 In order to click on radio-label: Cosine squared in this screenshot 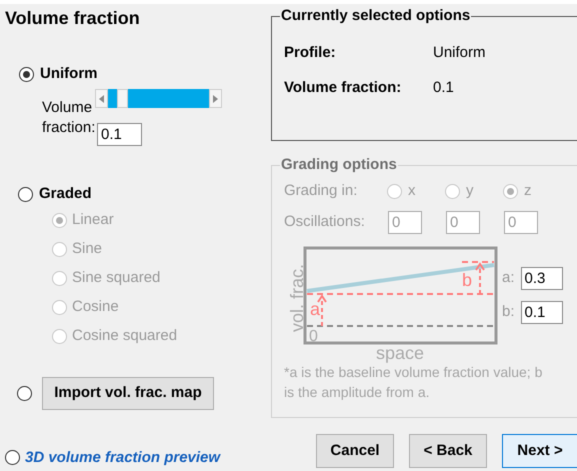, I will do `click(125, 336)`.